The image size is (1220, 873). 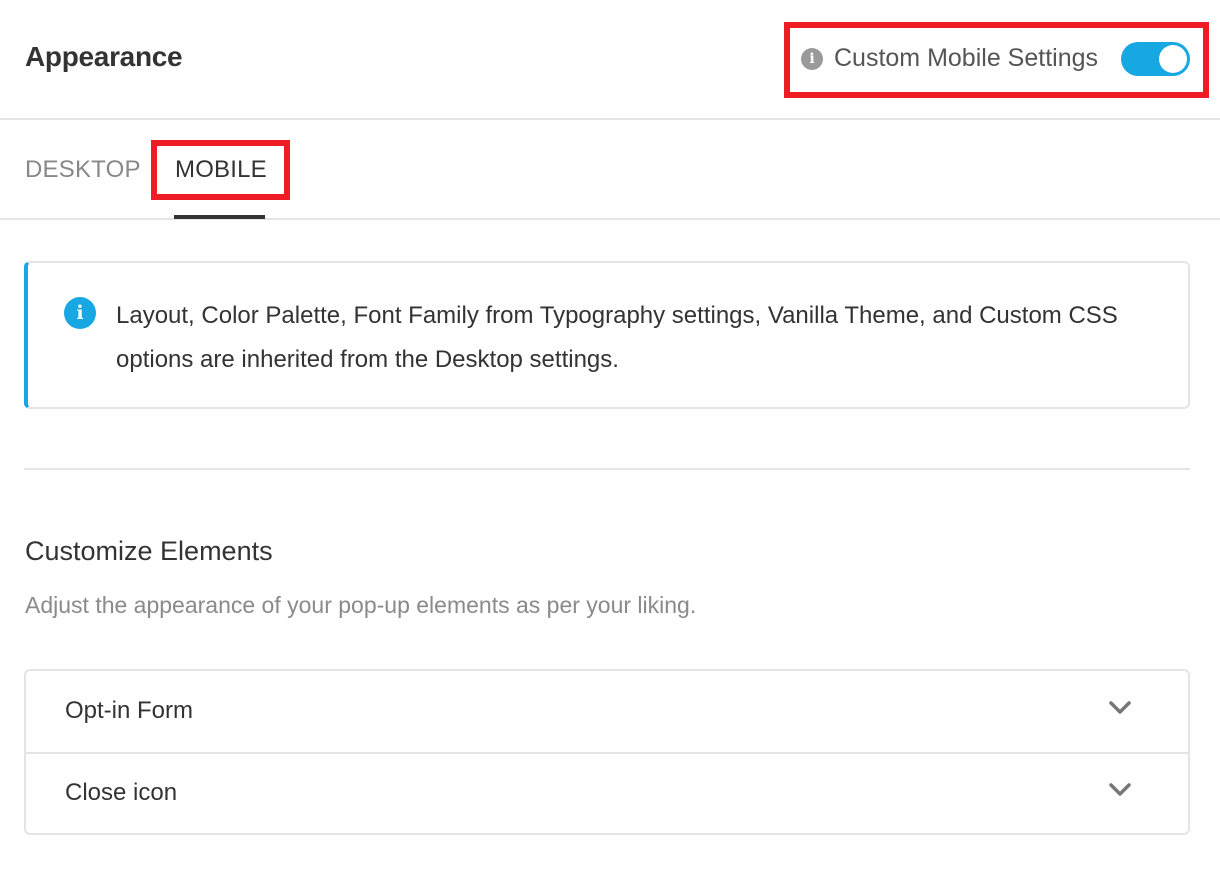 I want to click on accordion-item-opt-in-form: Opt-in Form, so click(x=607, y=712).